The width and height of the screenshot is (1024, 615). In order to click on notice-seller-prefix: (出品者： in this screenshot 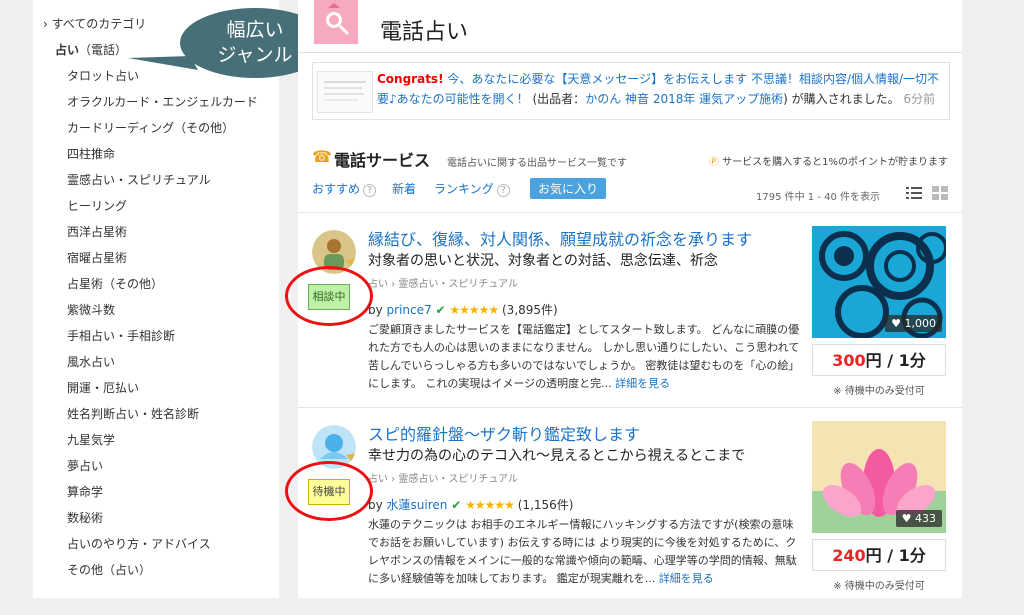, I will do `click(559, 99)`.